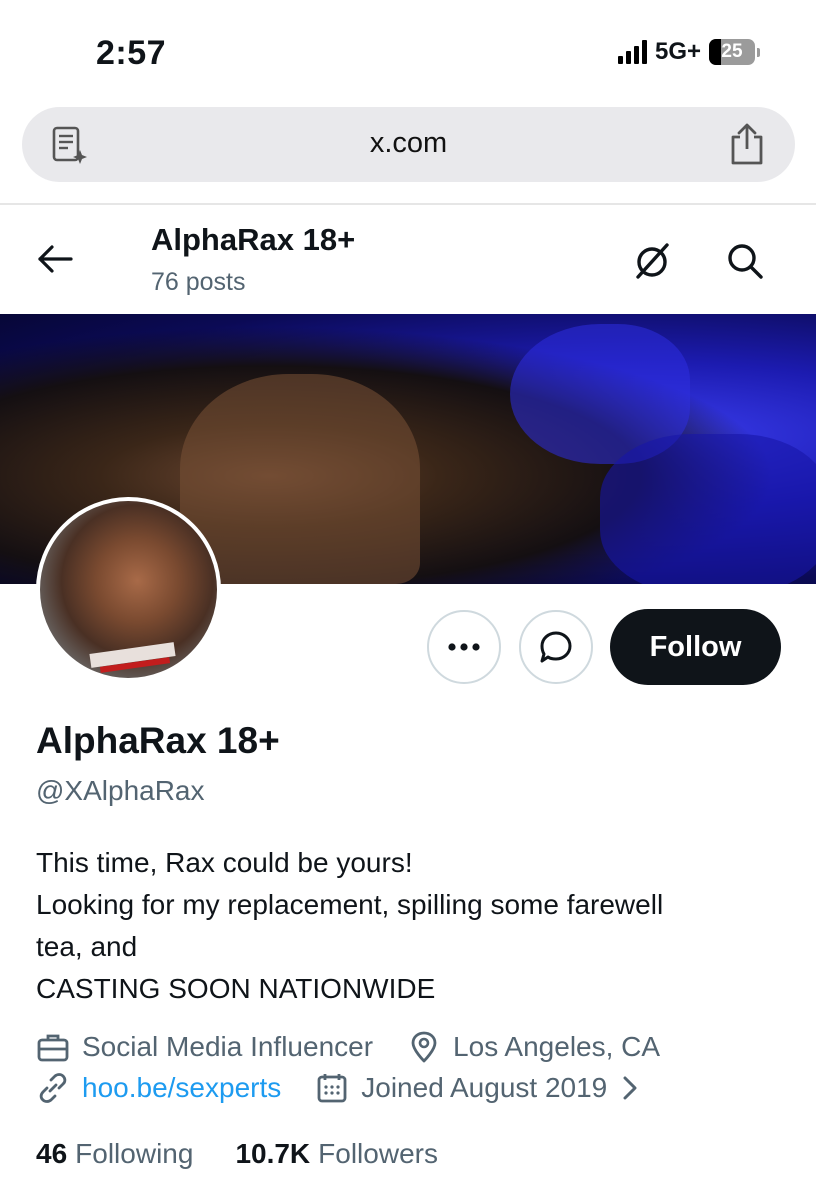 This screenshot has height=1200, width=816. Describe the element at coordinates (253, 239) in the screenshot. I see `header-profile-name: AlphaRax 18+` at that location.